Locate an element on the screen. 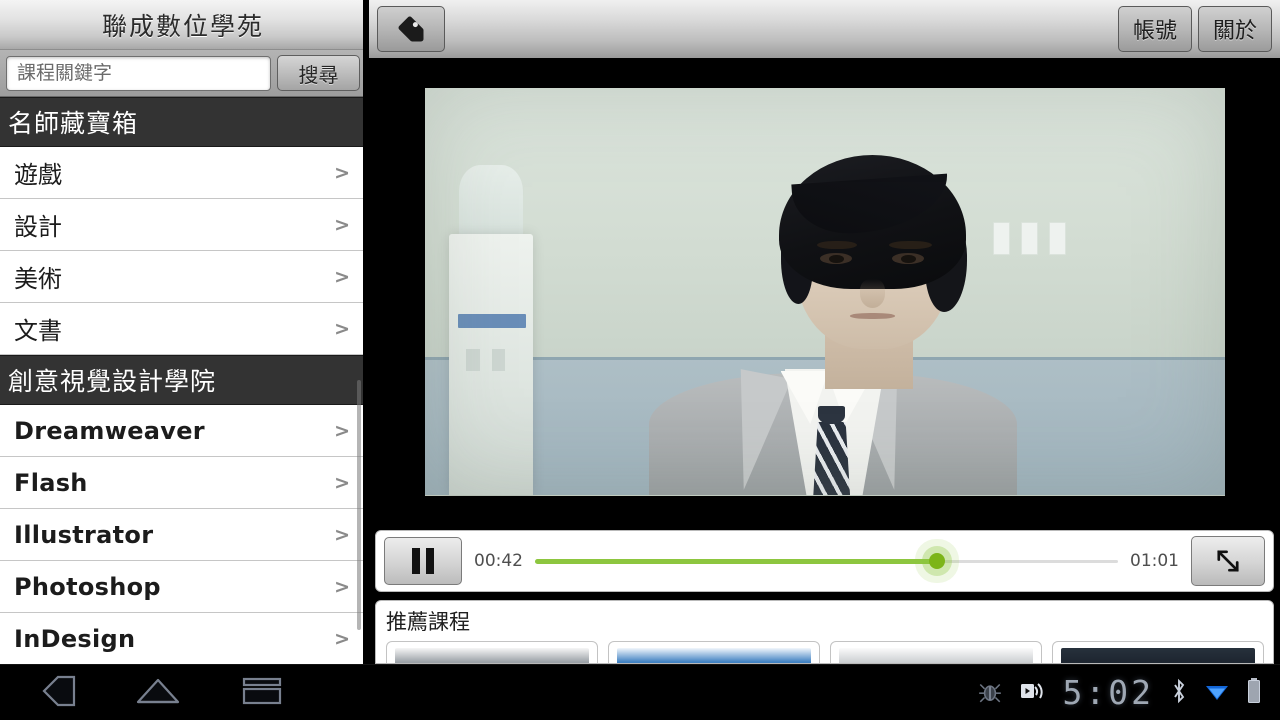 This screenshot has width=1280, height=720. seek-thumb is located at coordinates (937, 561).